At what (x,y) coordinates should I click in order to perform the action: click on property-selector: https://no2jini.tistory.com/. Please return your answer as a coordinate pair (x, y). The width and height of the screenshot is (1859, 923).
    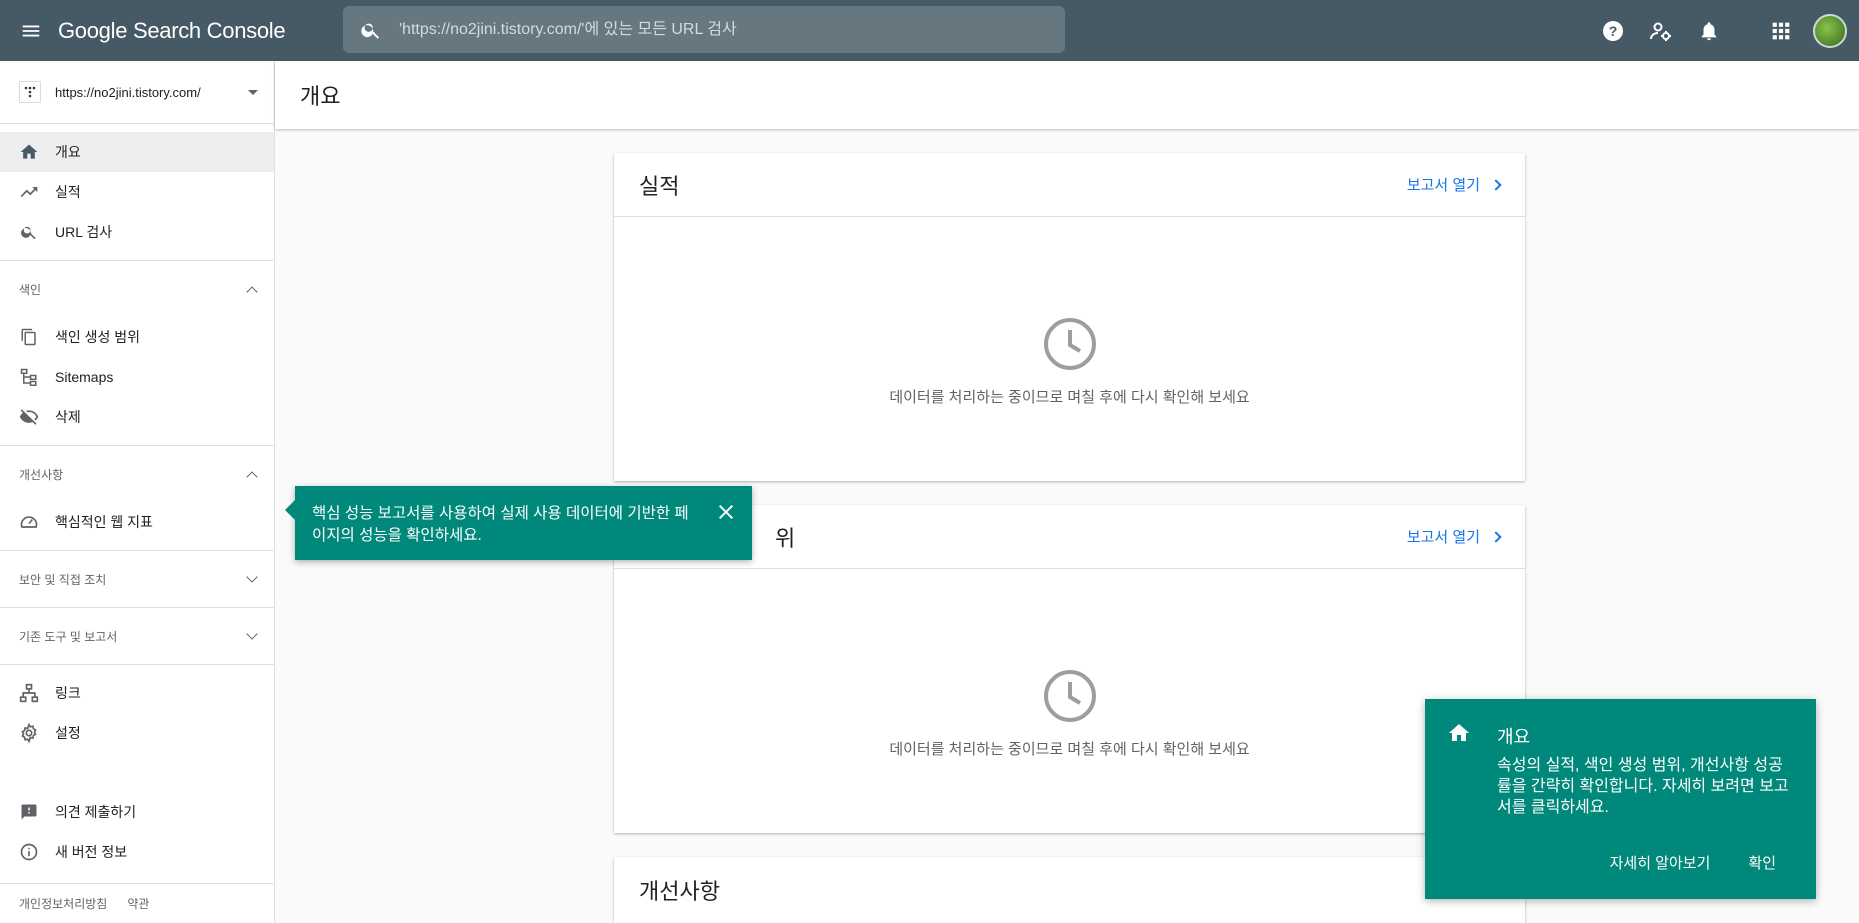
    Looking at the image, I should click on (137, 92).